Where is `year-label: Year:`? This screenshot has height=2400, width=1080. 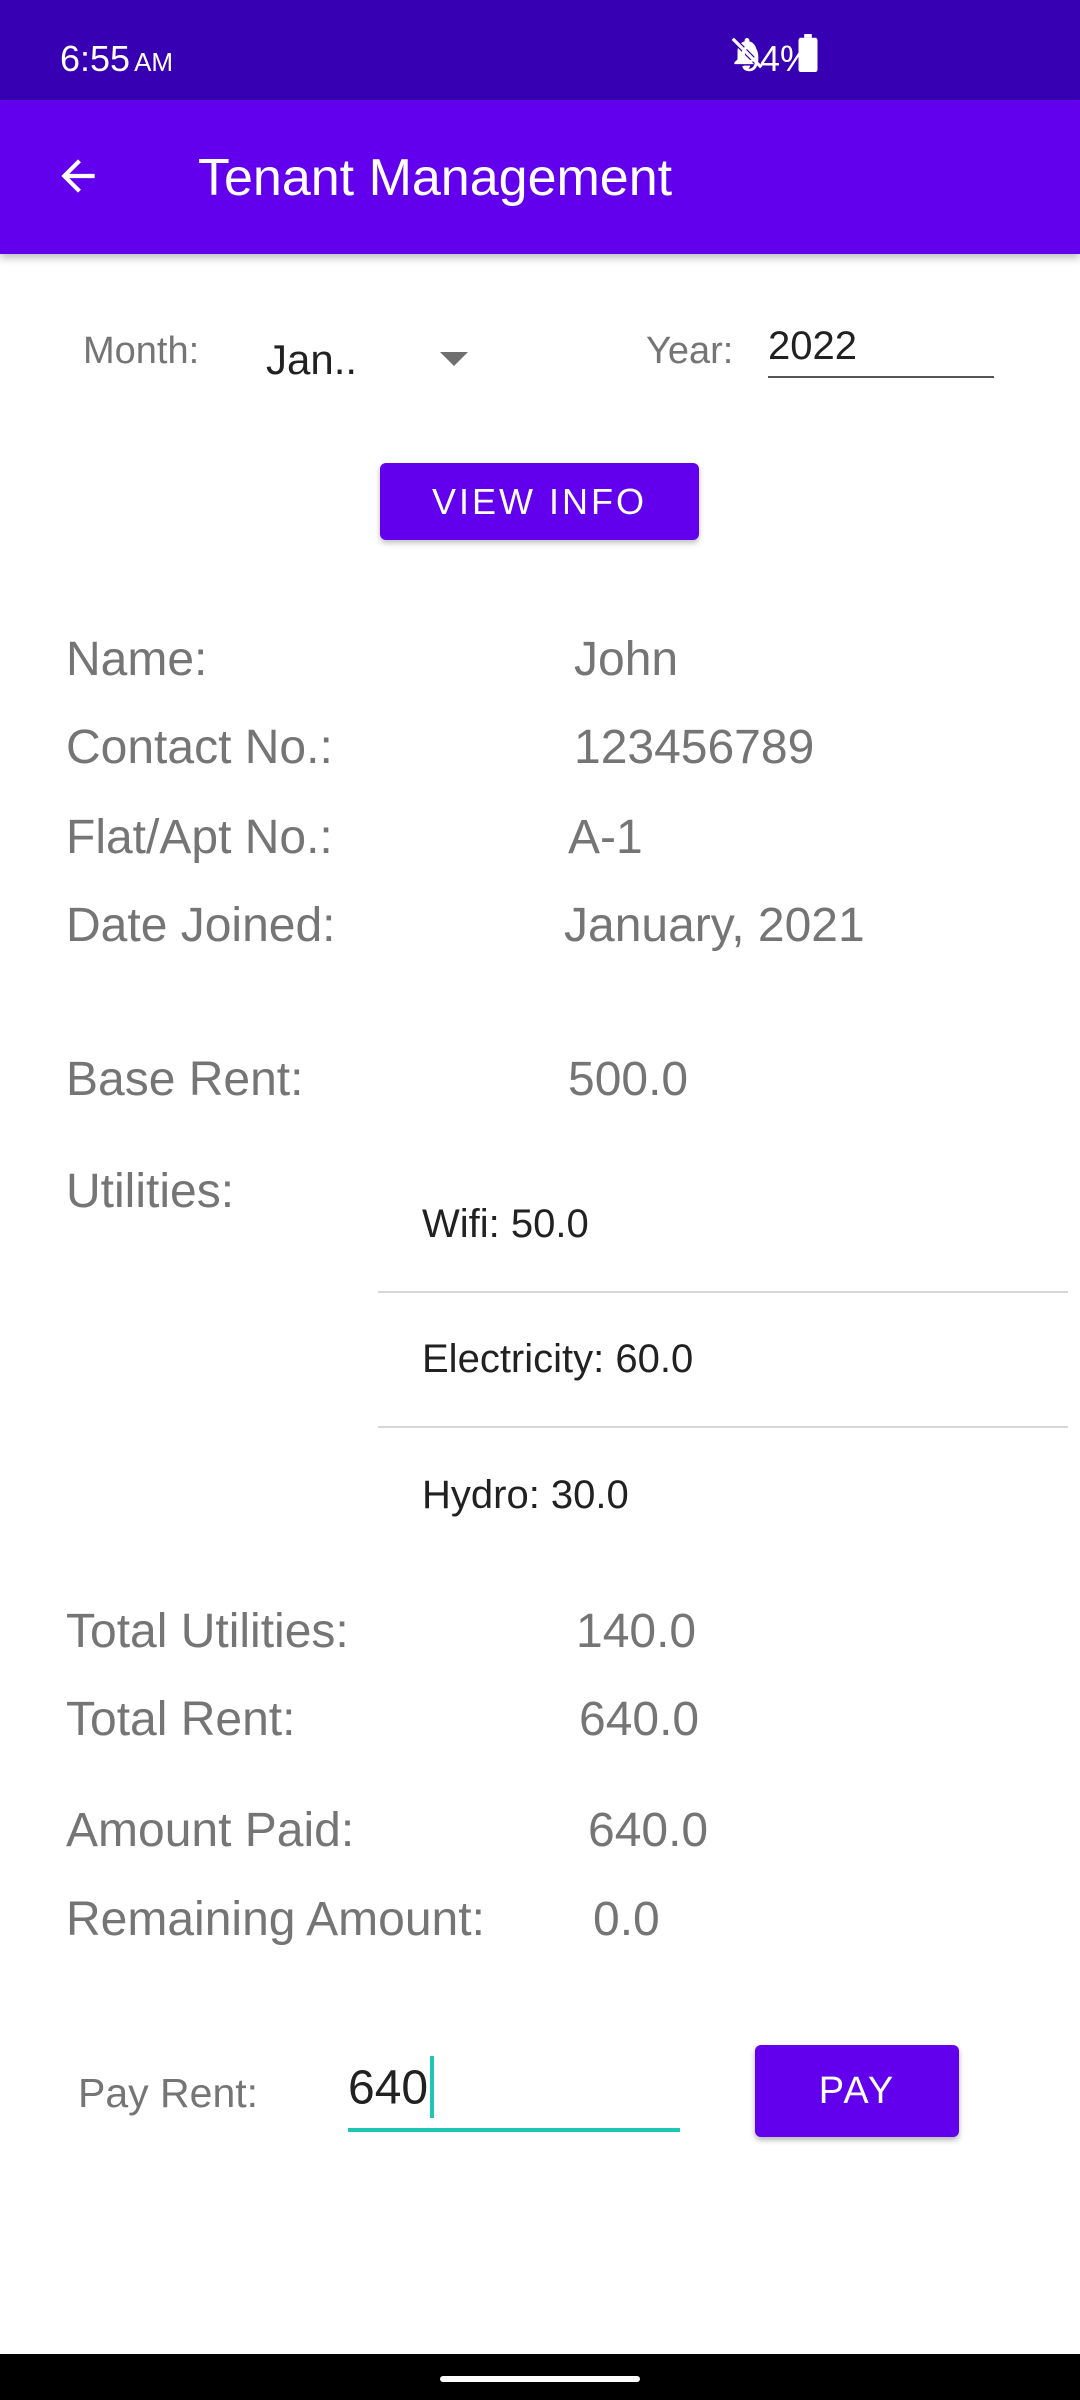 year-label: Year: is located at coordinates (690, 351).